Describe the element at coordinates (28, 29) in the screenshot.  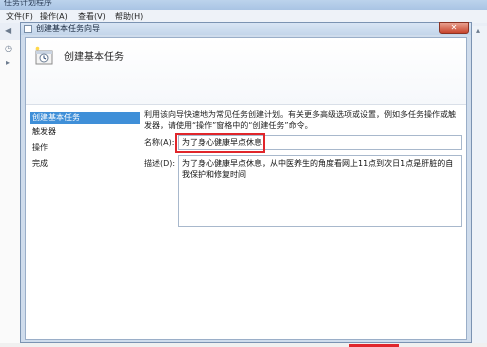
I see `wizard-title-icon` at that location.